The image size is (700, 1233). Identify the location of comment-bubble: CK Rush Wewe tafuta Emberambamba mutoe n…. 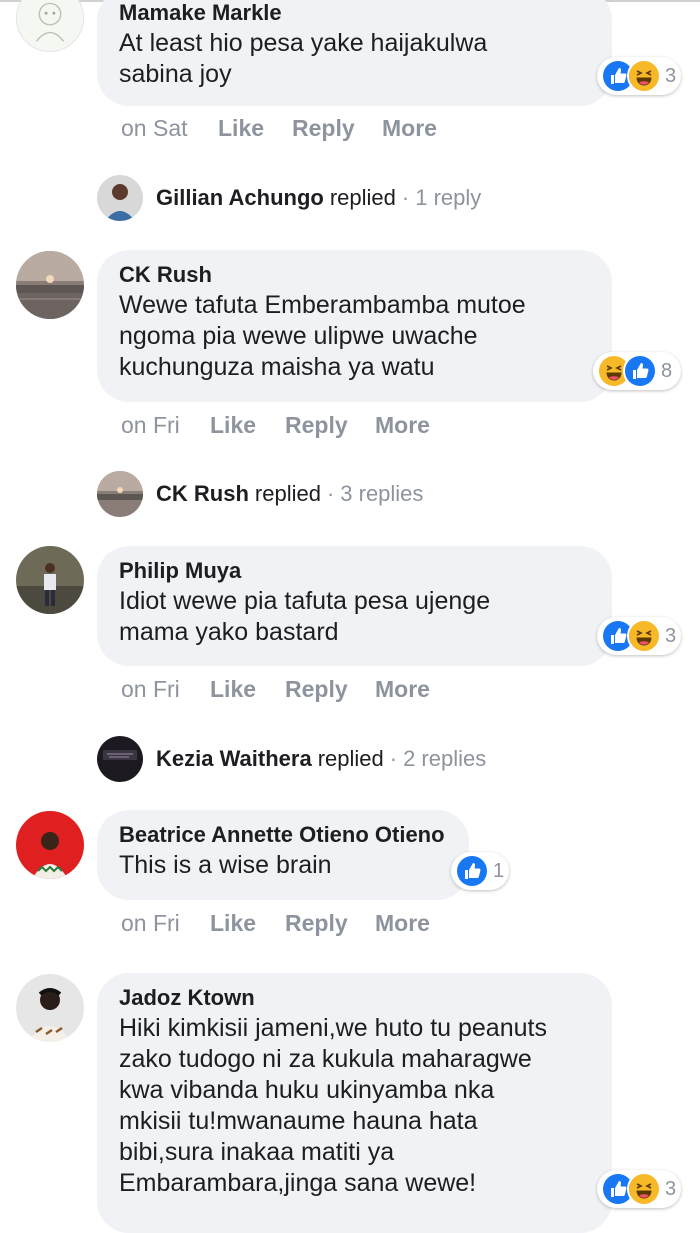
(354, 326).